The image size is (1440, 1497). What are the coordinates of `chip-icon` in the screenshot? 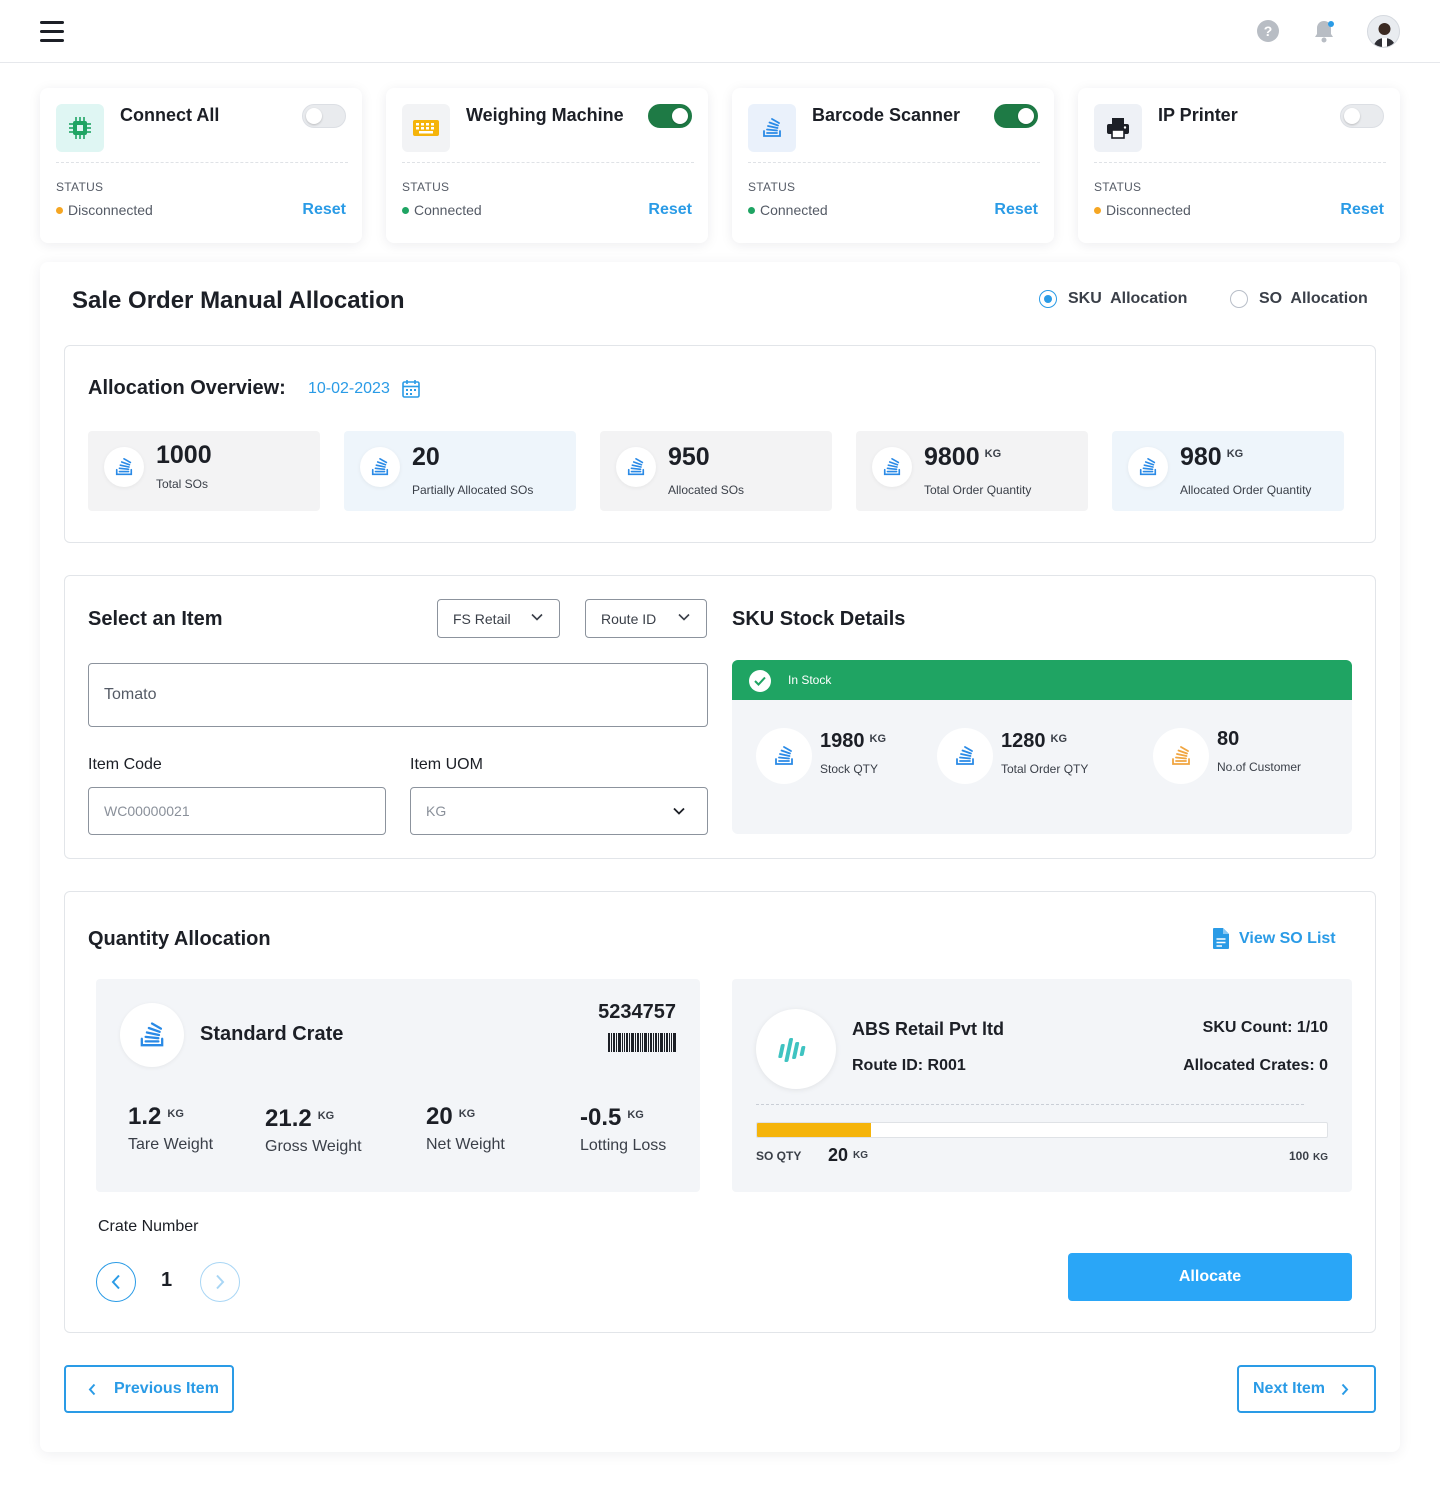 It's located at (80, 128).